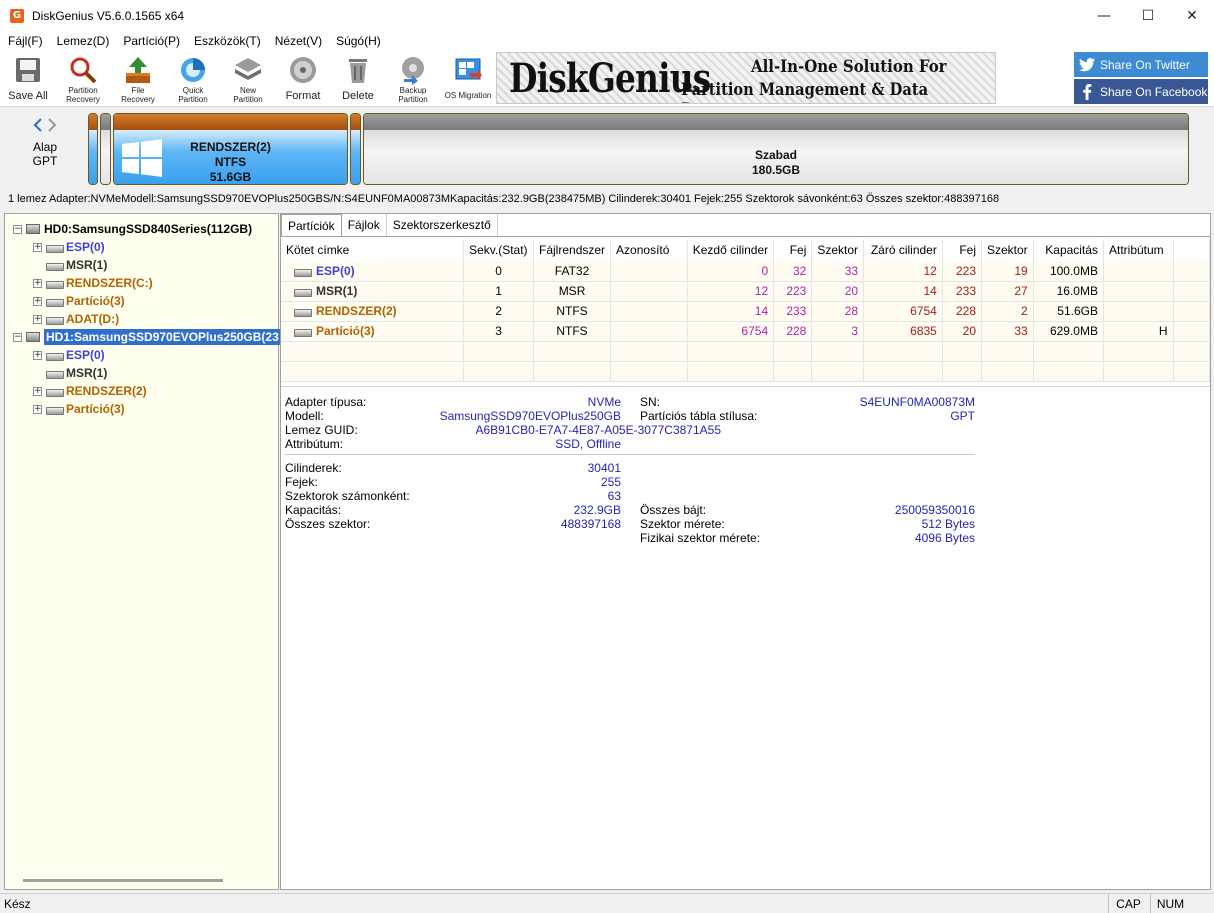 This screenshot has height=913, width=1214. I want to click on tree-item: + RENDSZER(C:), so click(93, 283).